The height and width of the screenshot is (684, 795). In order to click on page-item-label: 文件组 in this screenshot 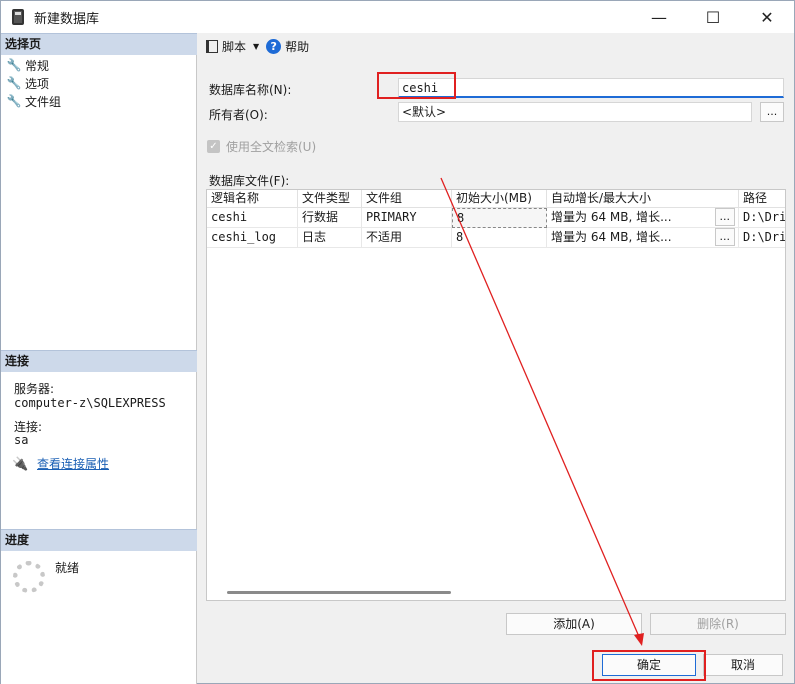, I will do `click(43, 101)`.